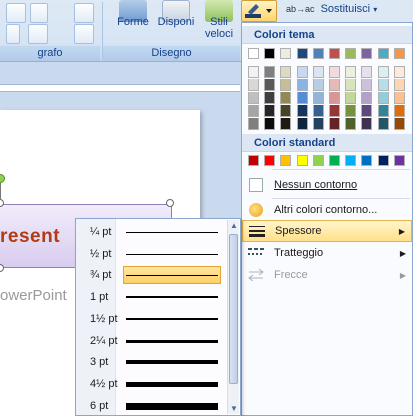 The image size is (413, 416). What do you see at coordinates (234, 408) in the screenshot?
I see `scroll-down-icon: ▼` at bounding box center [234, 408].